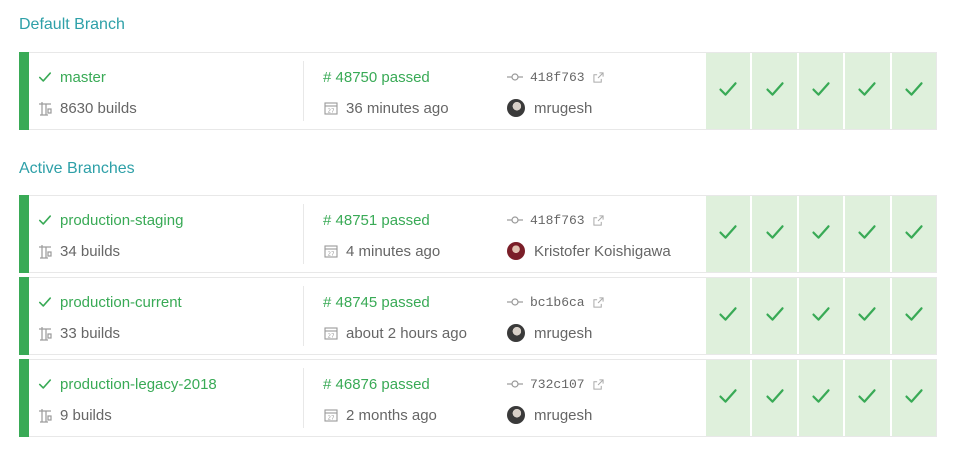 The width and height of the screenshot is (957, 461). I want to click on branch-name-link: production-current, so click(121, 302).